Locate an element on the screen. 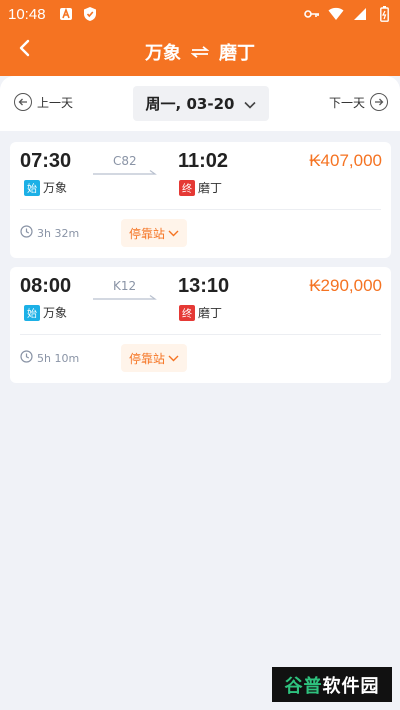 Image resolution: width=400 pixels, height=710 pixels. swap-icon is located at coordinates (200, 52).